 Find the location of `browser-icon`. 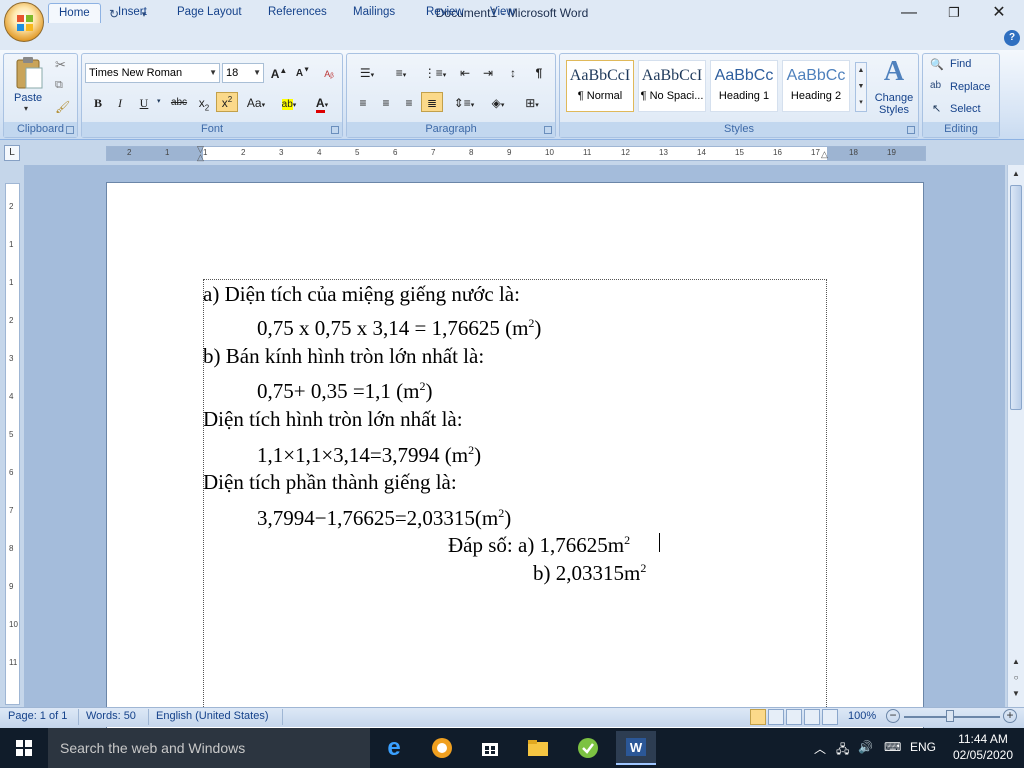

browser-icon is located at coordinates (442, 748).